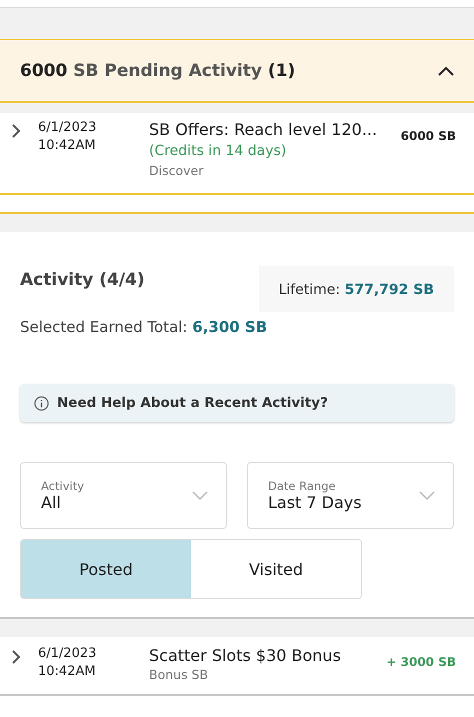  What do you see at coordinates (192, 403) in the screenshot?
I see `help-text: Need Help About a Recent Activity?` at bounding box center [192, 403].